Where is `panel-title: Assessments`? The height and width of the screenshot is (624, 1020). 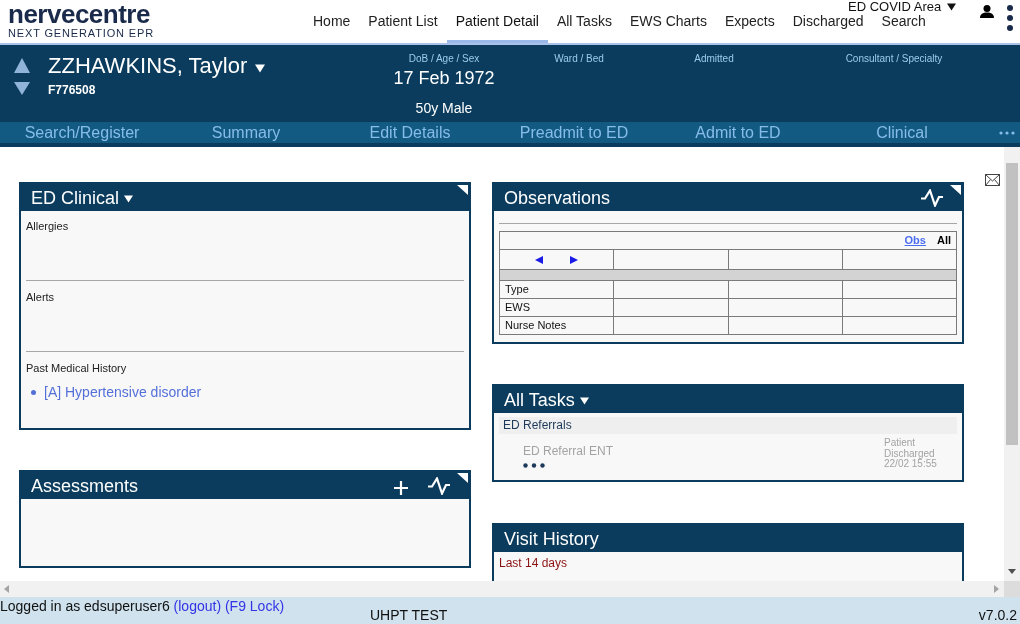
panel-title: Assessments is located at coordinates (85, 485).